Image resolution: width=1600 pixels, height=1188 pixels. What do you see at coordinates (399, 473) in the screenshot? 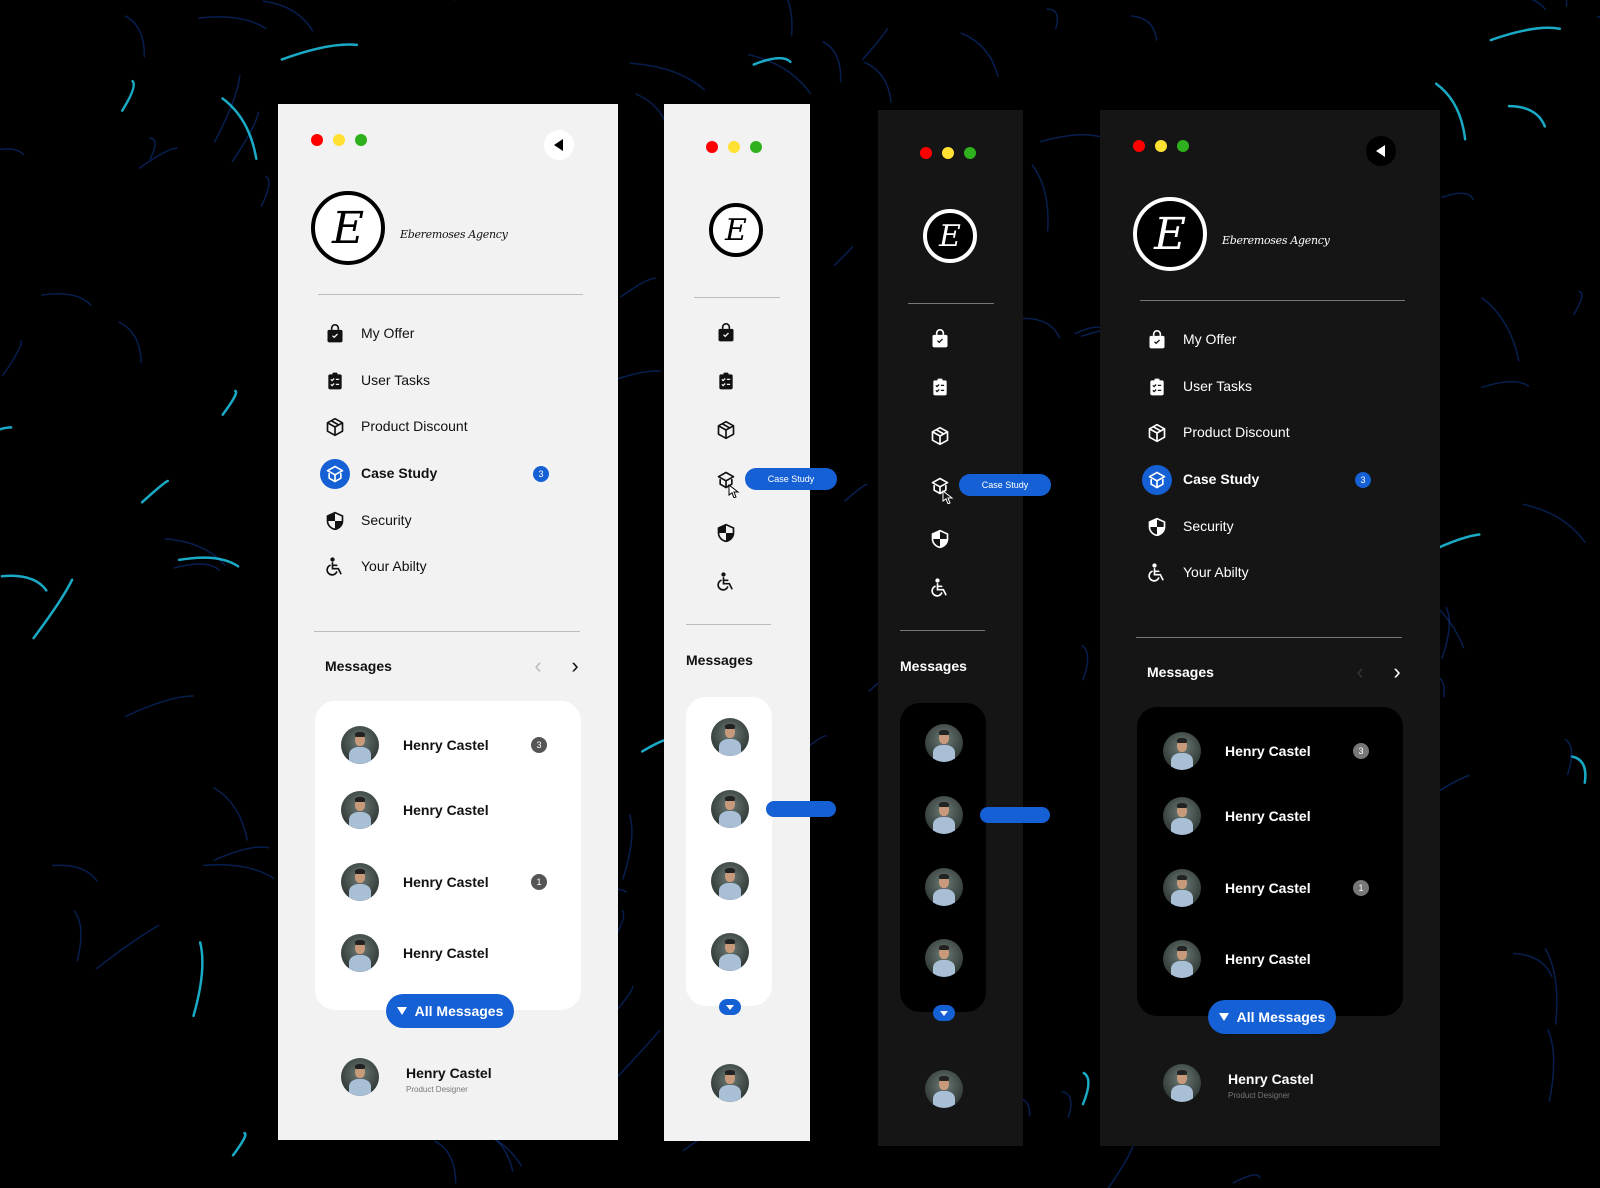
I see `sidebar-item-label: Case Study` at bounding box center [399, 473].